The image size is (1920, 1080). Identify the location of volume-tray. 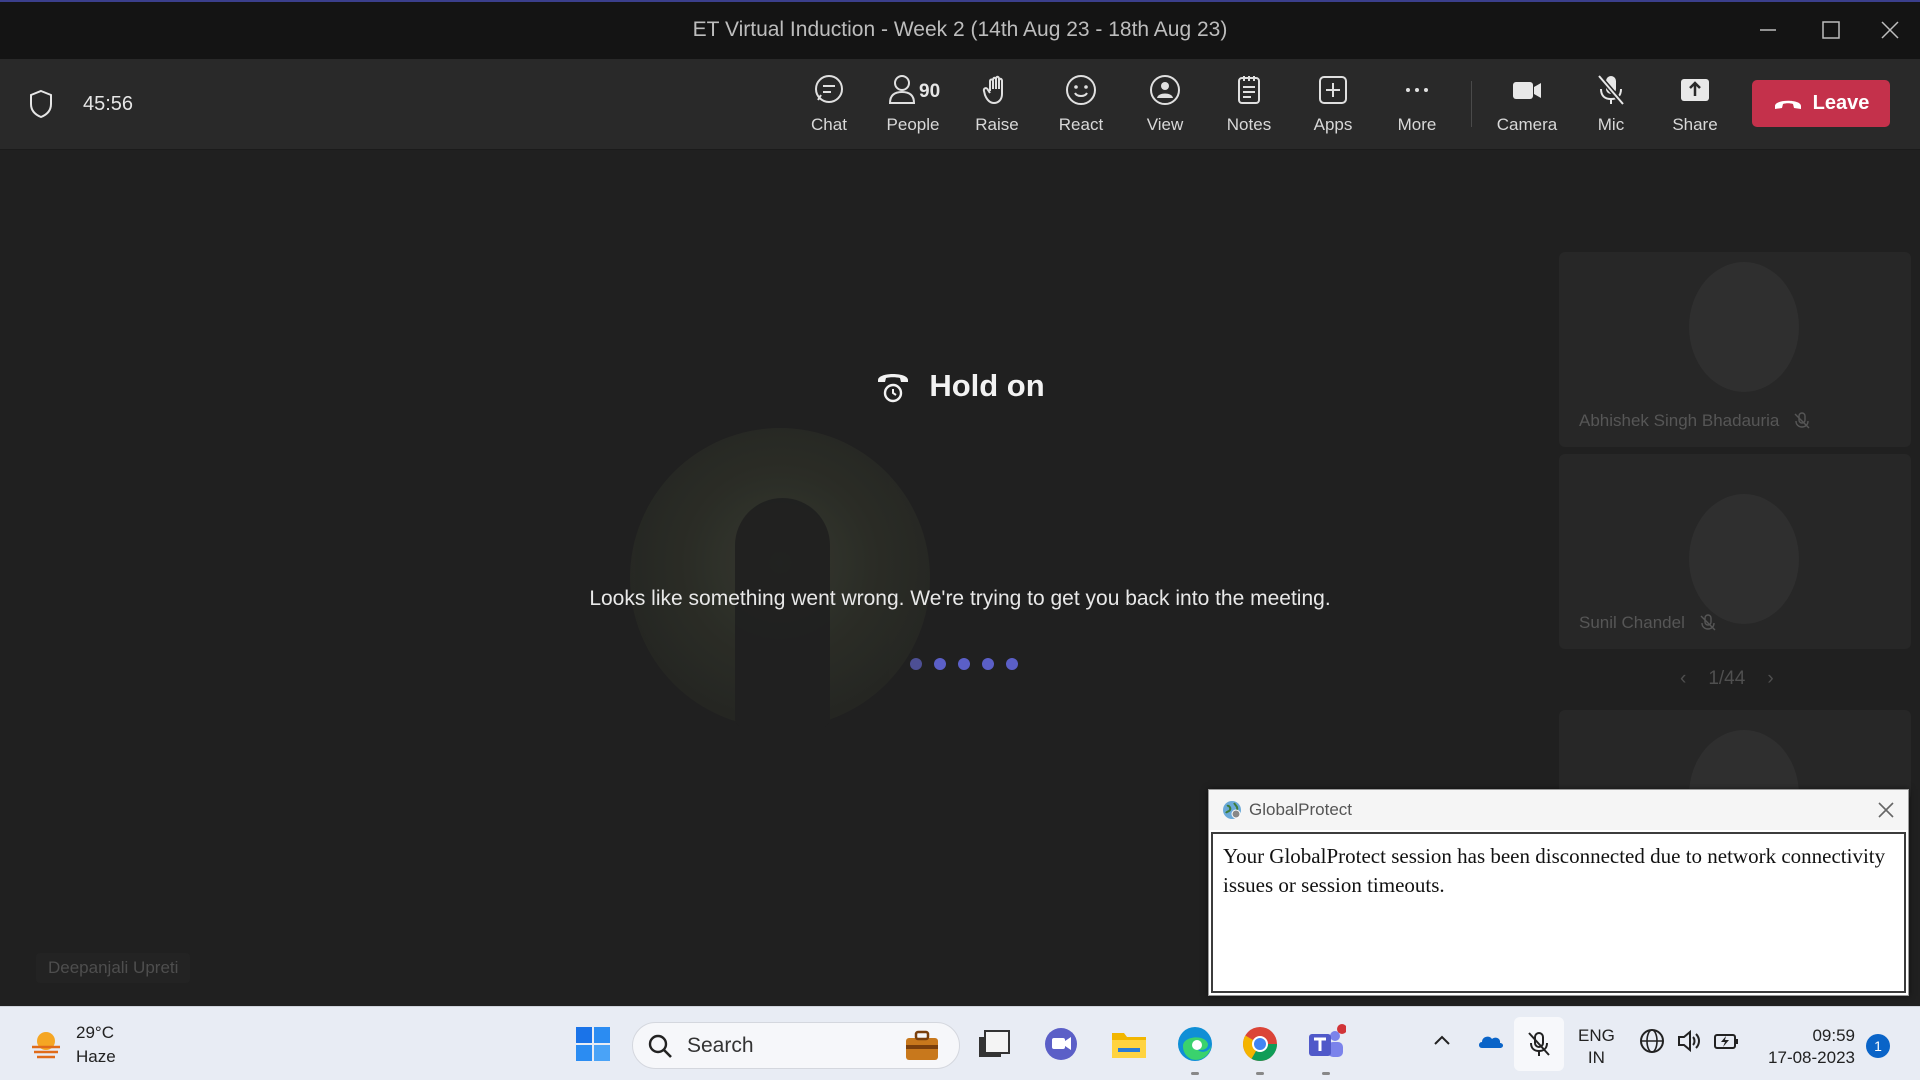
(1689, 1043).